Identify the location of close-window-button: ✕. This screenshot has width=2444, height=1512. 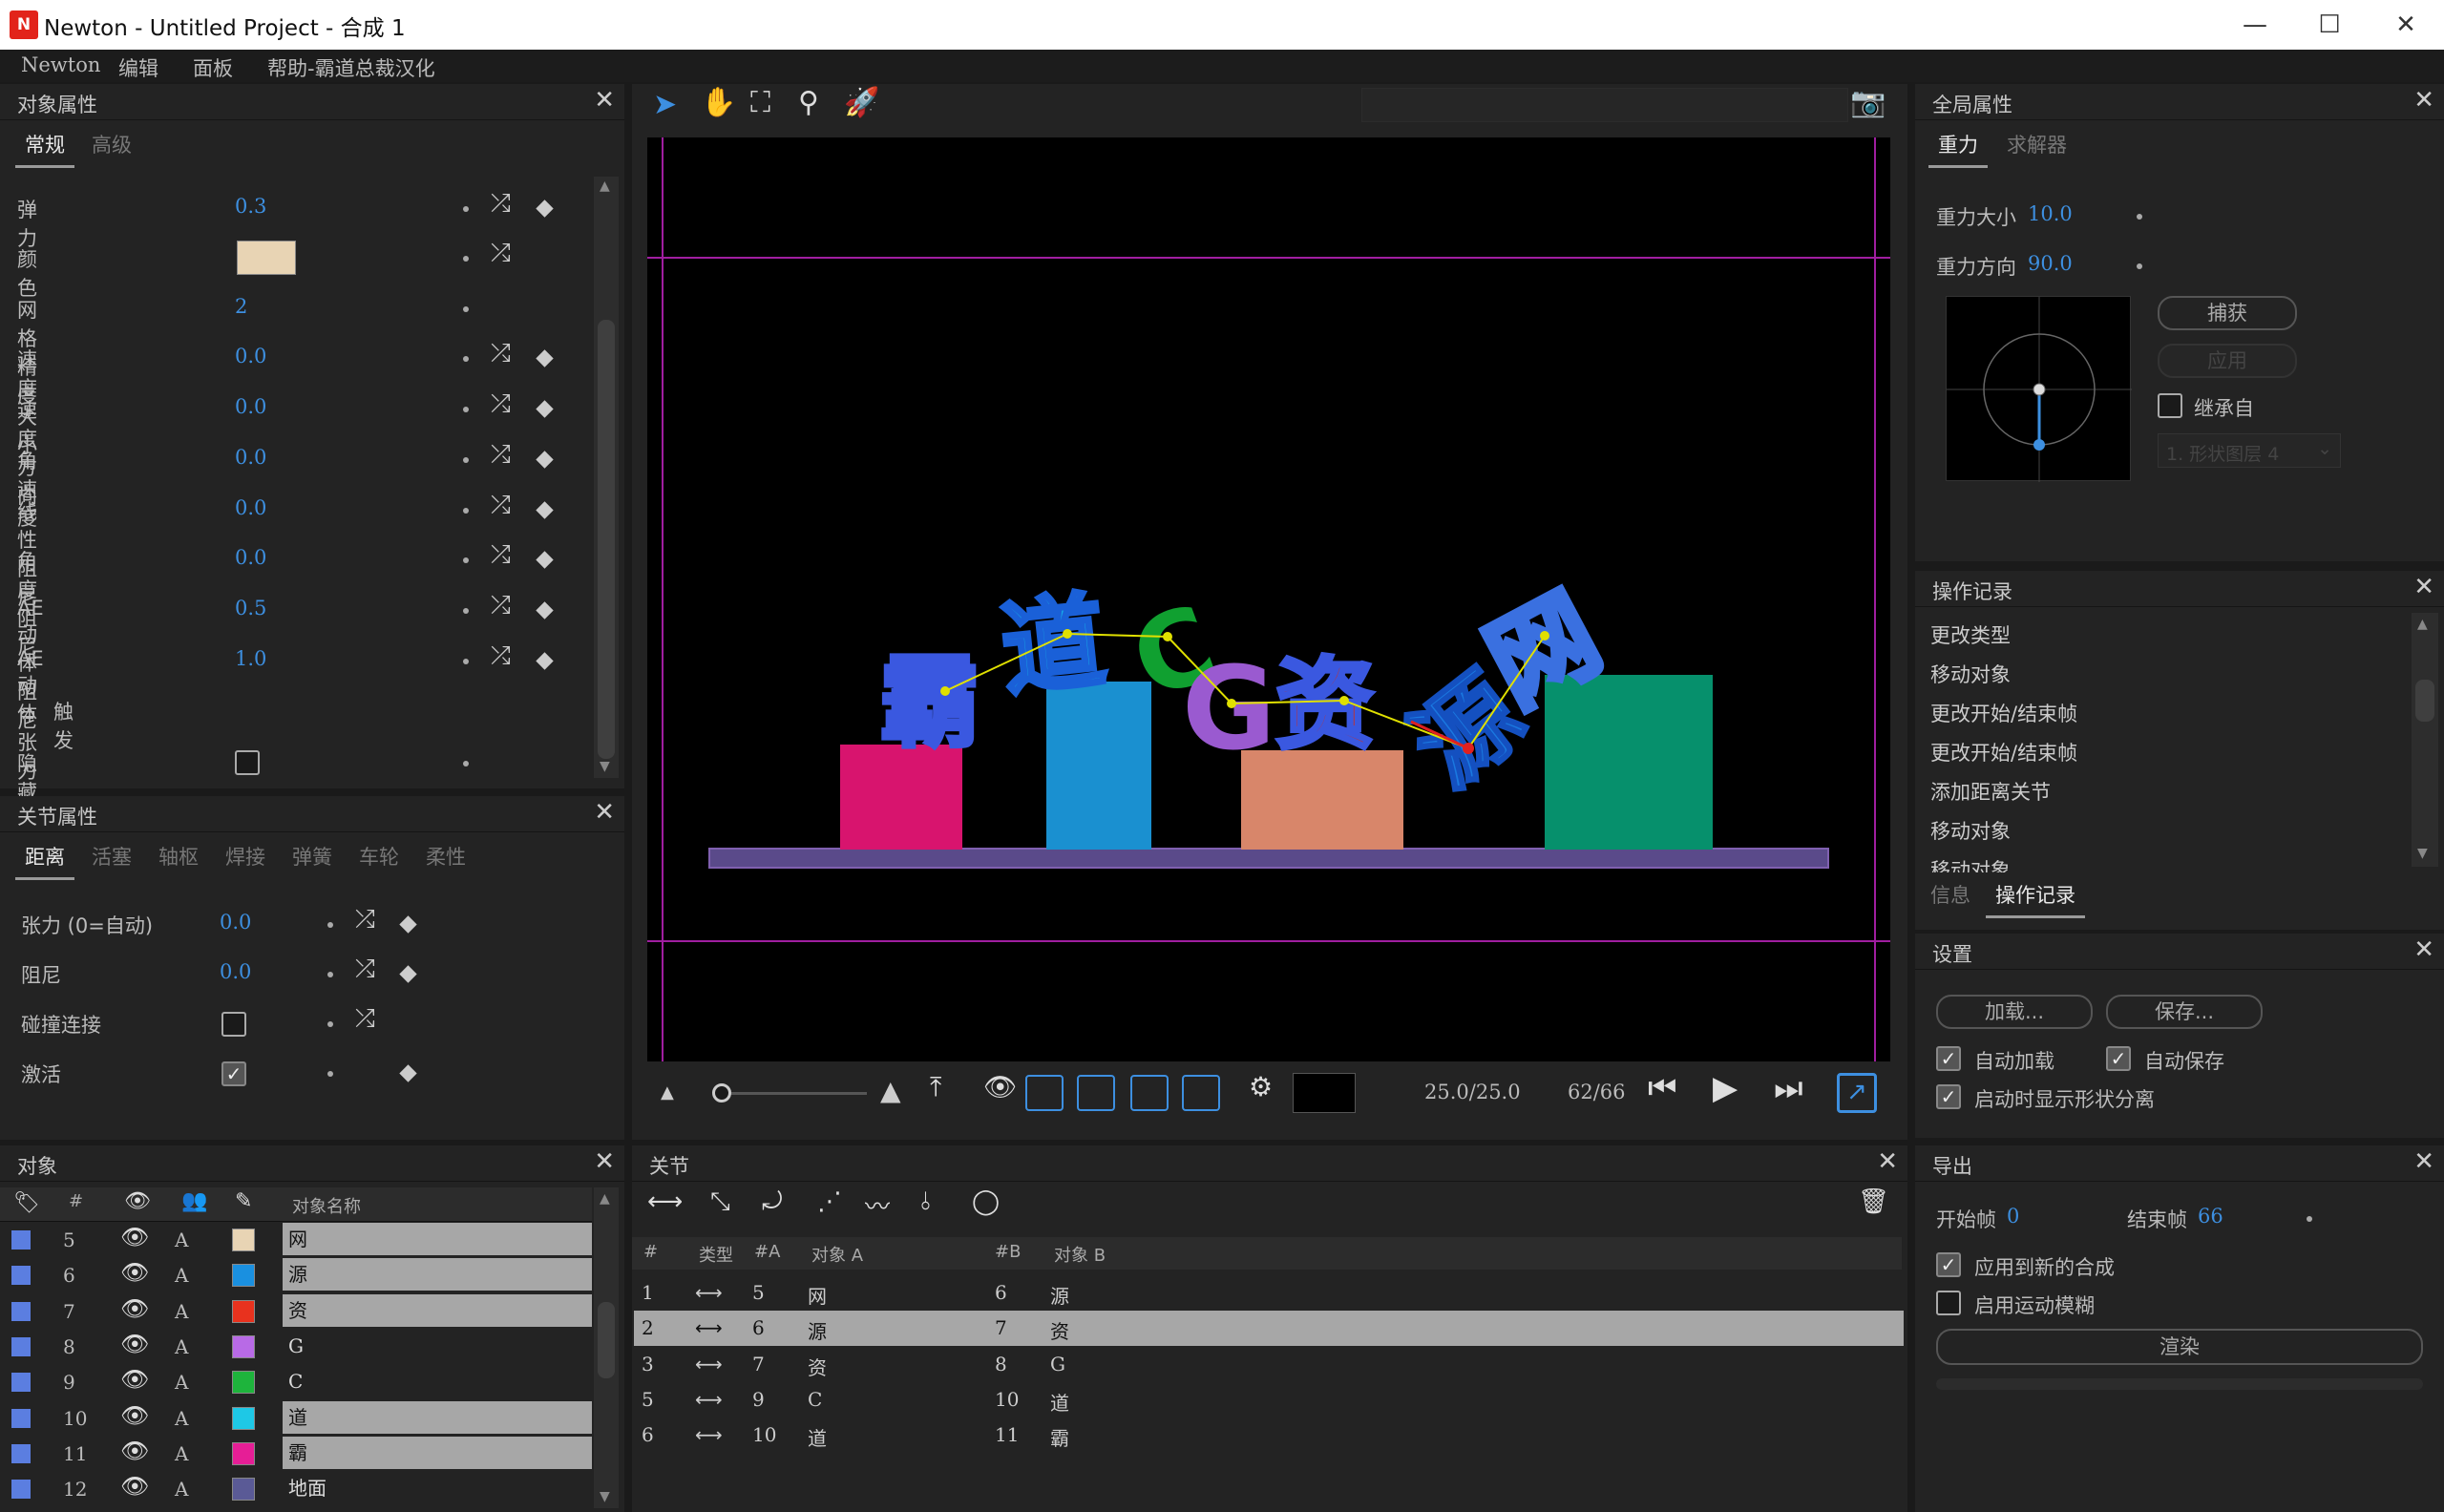
(2406, 25).